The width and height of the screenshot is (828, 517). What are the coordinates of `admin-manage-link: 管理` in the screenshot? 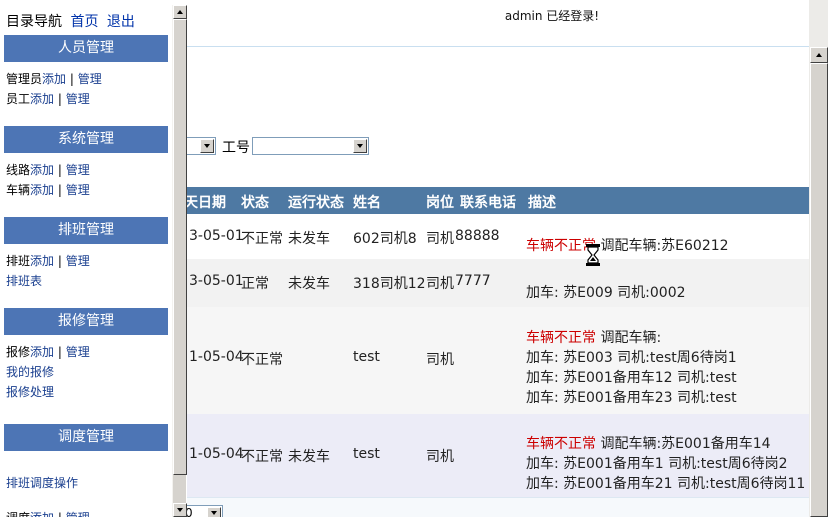 It's located at (90, 79).